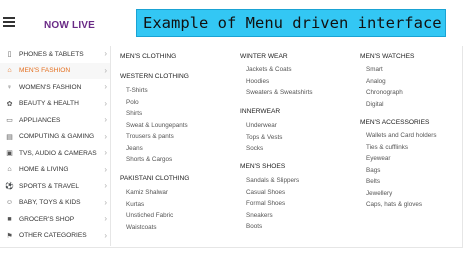  I want to click on sidebar-item-label: WOMEN'S FASHION, so click(50, 87).